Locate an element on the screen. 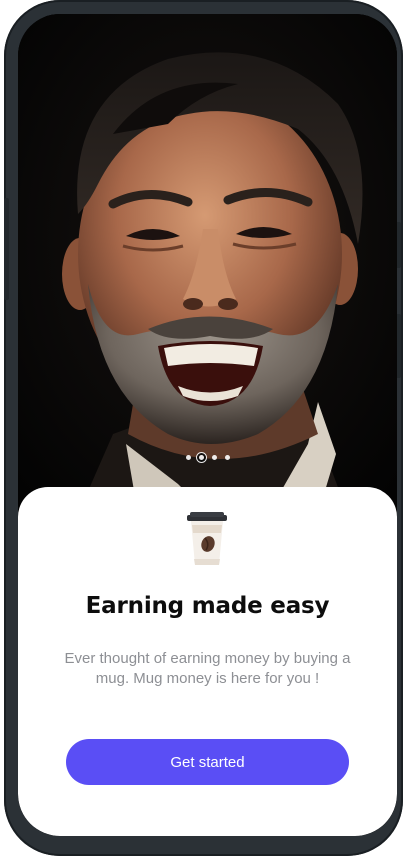  volume-button is located at coordinates (6, 249).